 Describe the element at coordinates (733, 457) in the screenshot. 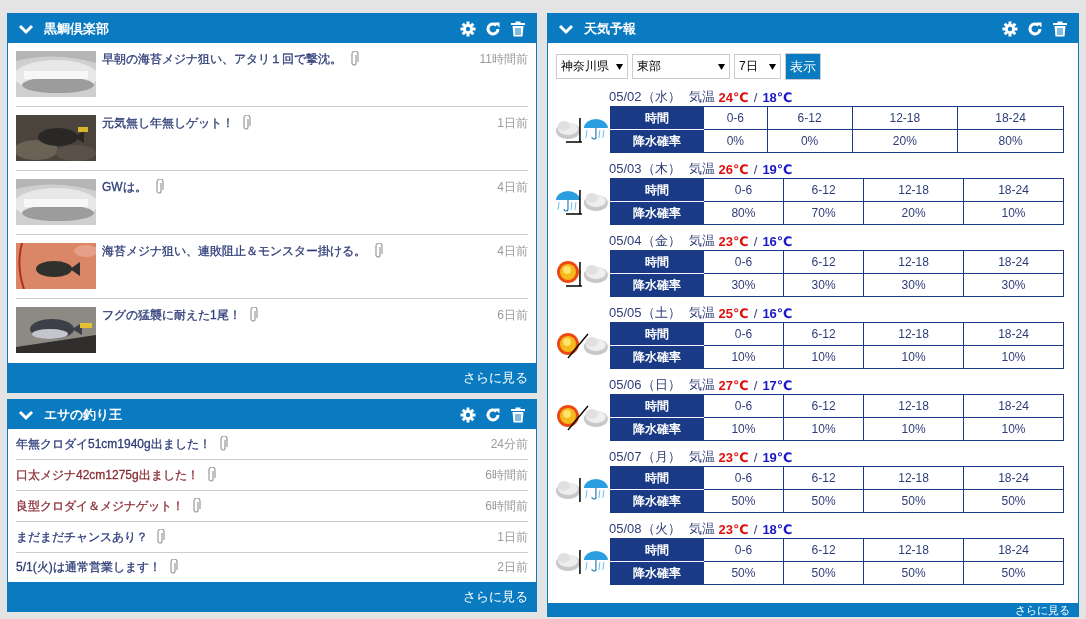

I see `high-temperature: 23℃` at that location.